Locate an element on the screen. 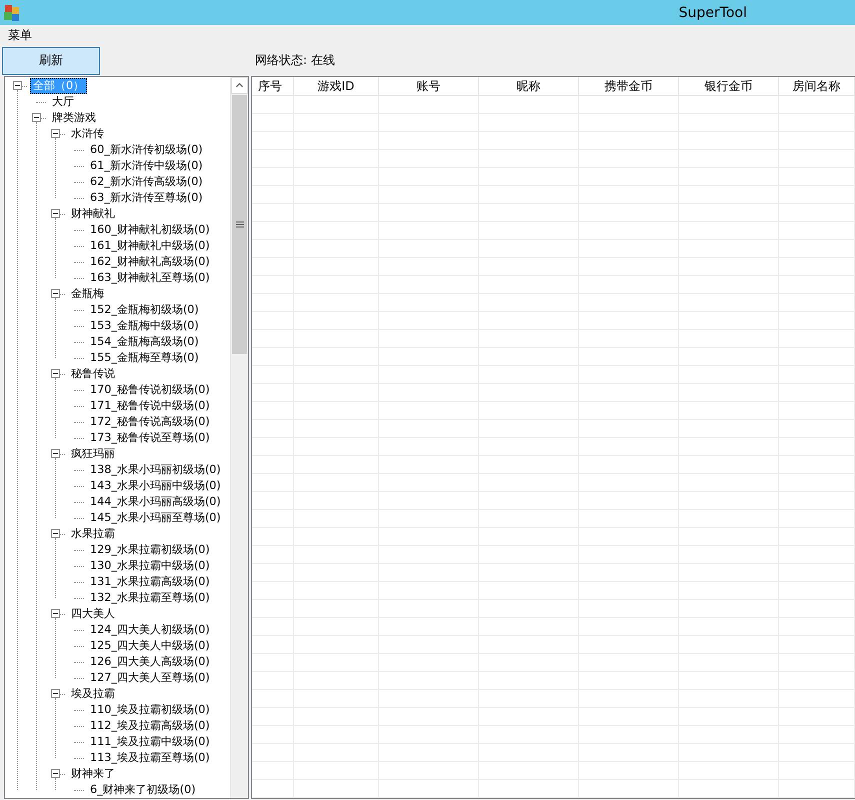  tree-item: 160_财神献礼初级场(0) is located at coordinates (150, 230).